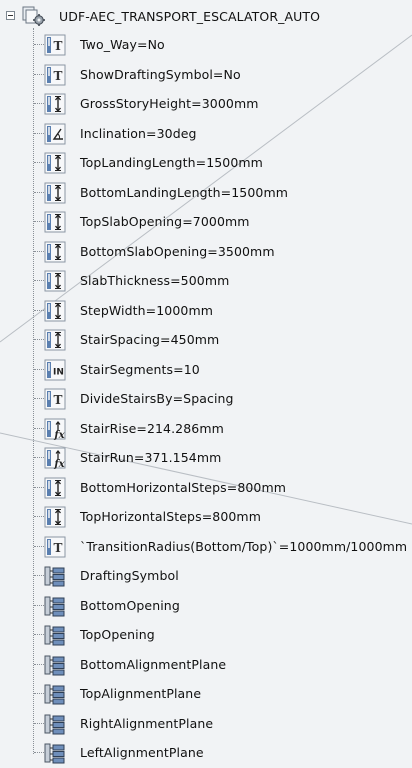 This screenshot has height=768, width=412. What do you see at coordinates (206, 576) in the screenshot?
I see `tree-node-draftingsymbol: DraftingSymbol` at bounding box center [206, 576].